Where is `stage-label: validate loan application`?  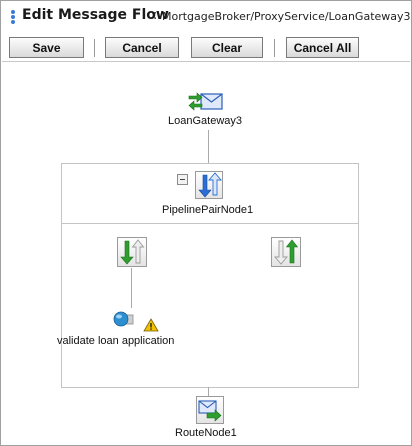 stage-label: validate loan application is located at coordinates (116, 341).